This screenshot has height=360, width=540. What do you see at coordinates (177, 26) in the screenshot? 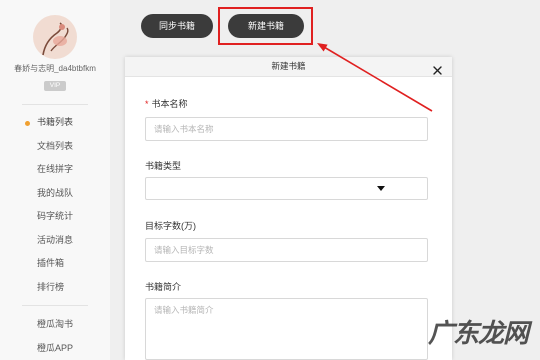
I see `sync-books-button: 同步书籍` at bounding box center [177, 26].